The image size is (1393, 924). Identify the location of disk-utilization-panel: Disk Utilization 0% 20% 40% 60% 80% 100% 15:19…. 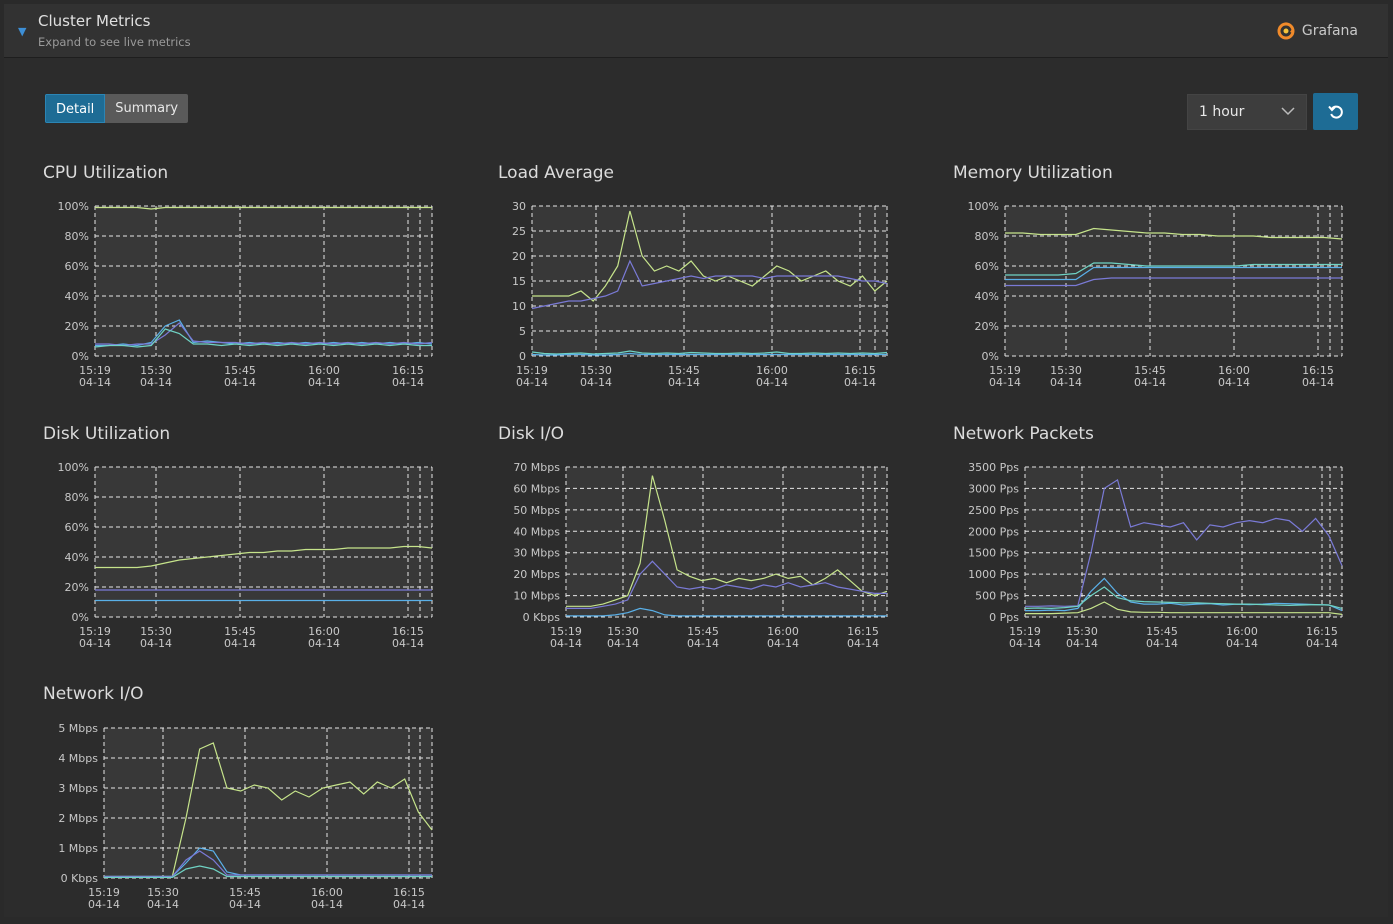
(243, 544).